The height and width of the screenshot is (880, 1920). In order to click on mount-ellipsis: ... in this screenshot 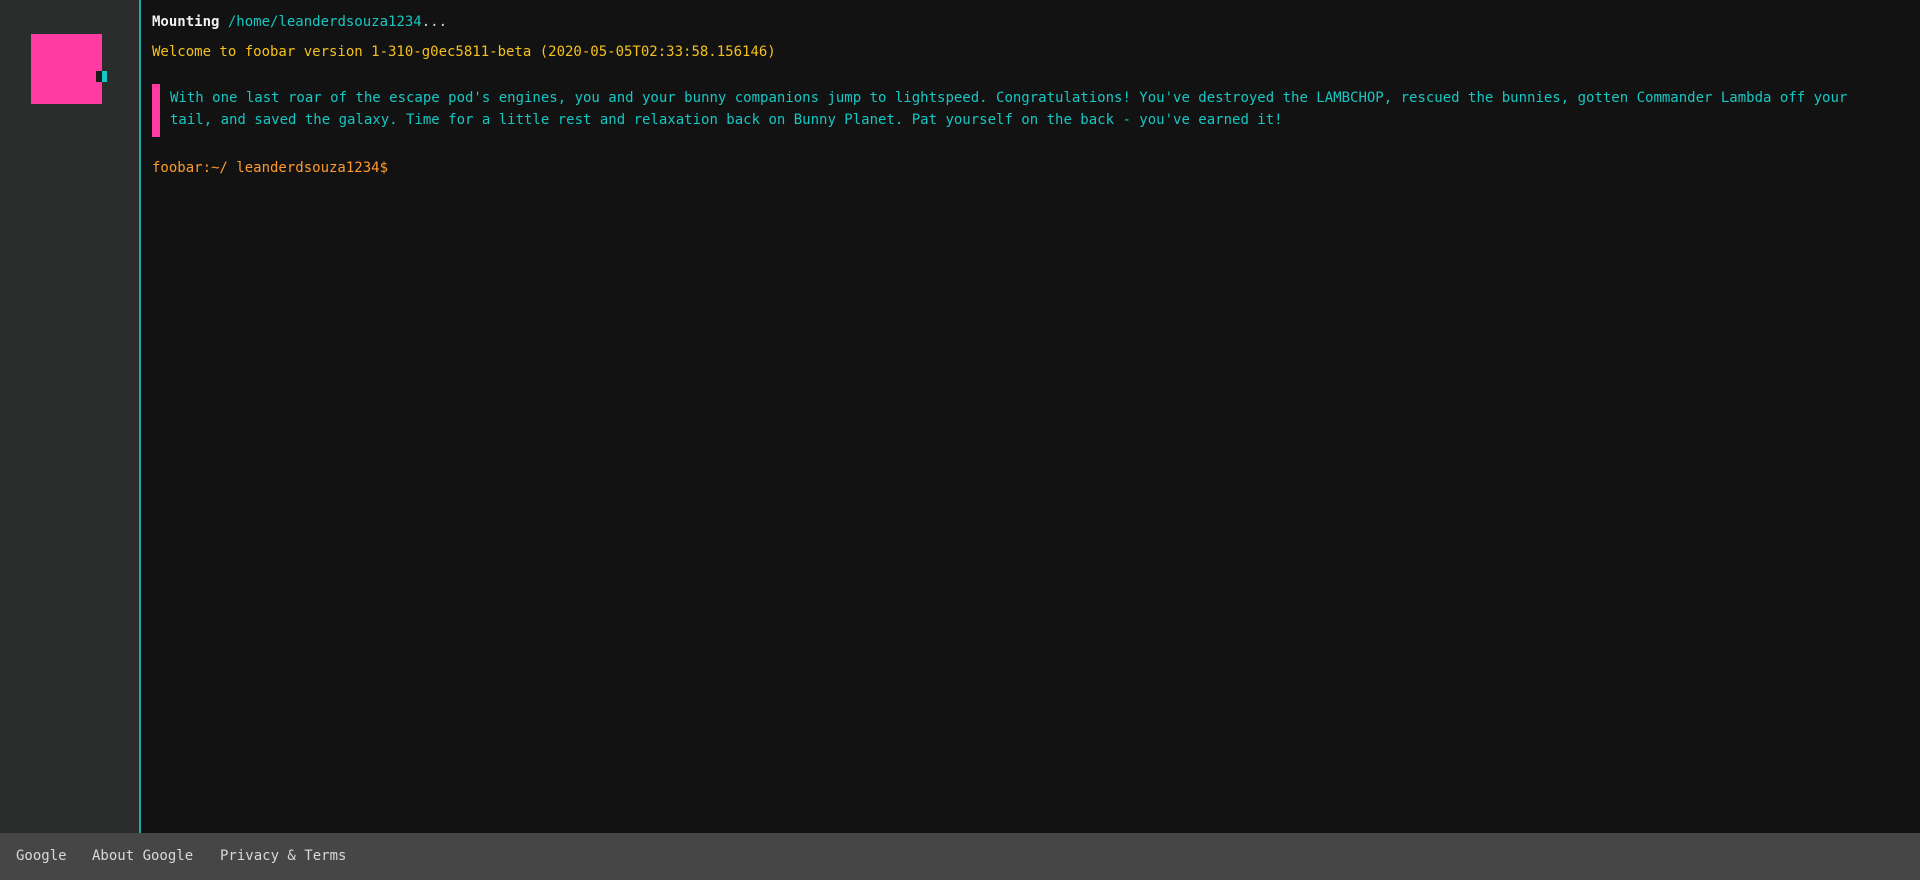, I will do `click(434, 22)`.